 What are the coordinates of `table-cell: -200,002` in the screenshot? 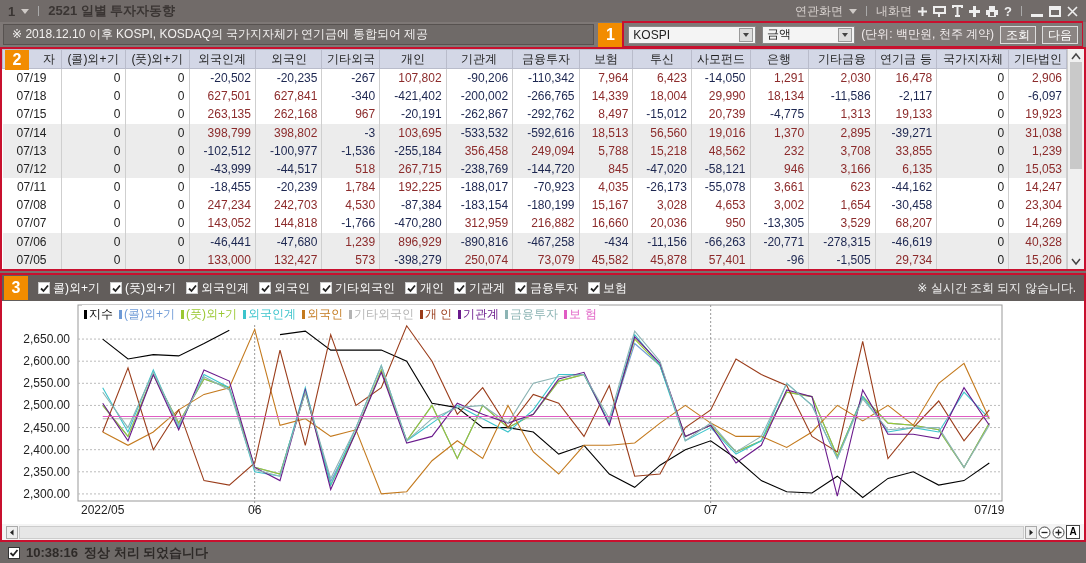 It's located at (479, 96).